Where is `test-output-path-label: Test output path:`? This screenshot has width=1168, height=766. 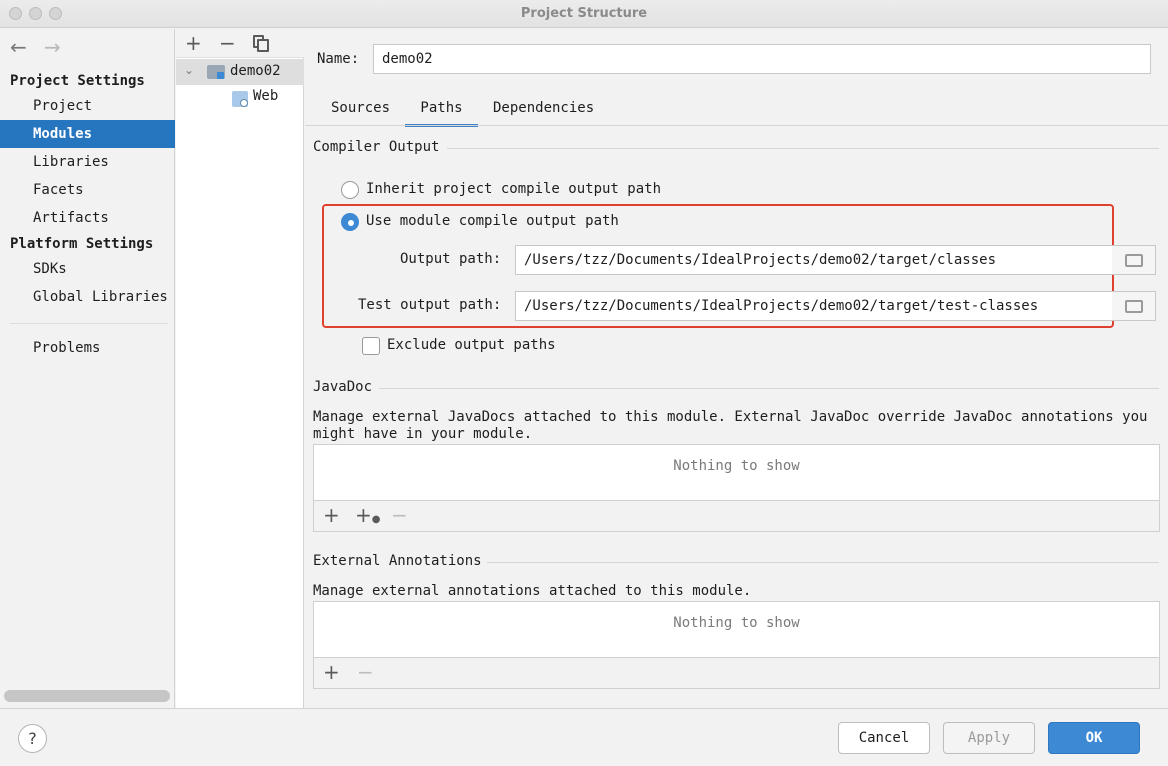
test-output-path-label: Test output path: is located at coordinates (430, 305).